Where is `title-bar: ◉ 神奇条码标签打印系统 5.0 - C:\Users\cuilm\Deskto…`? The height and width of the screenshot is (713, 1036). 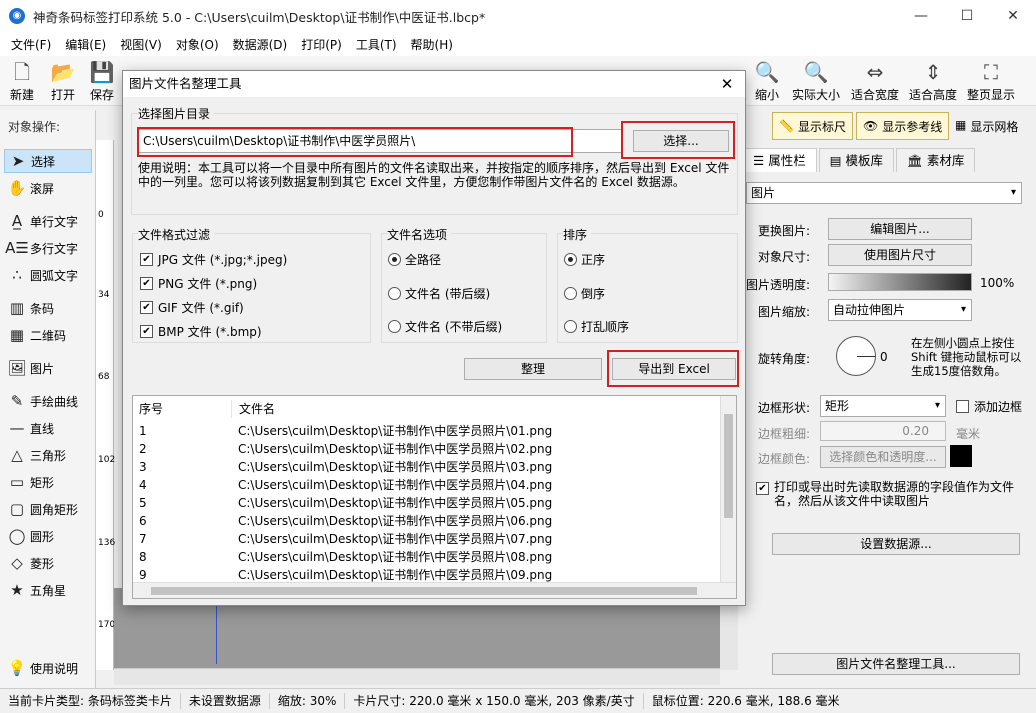
title-bar: ◉ 神奇条码标签打印系统 5.0 - C:\Users\cuilm\Deskto… is located at coordinates (518, 16).